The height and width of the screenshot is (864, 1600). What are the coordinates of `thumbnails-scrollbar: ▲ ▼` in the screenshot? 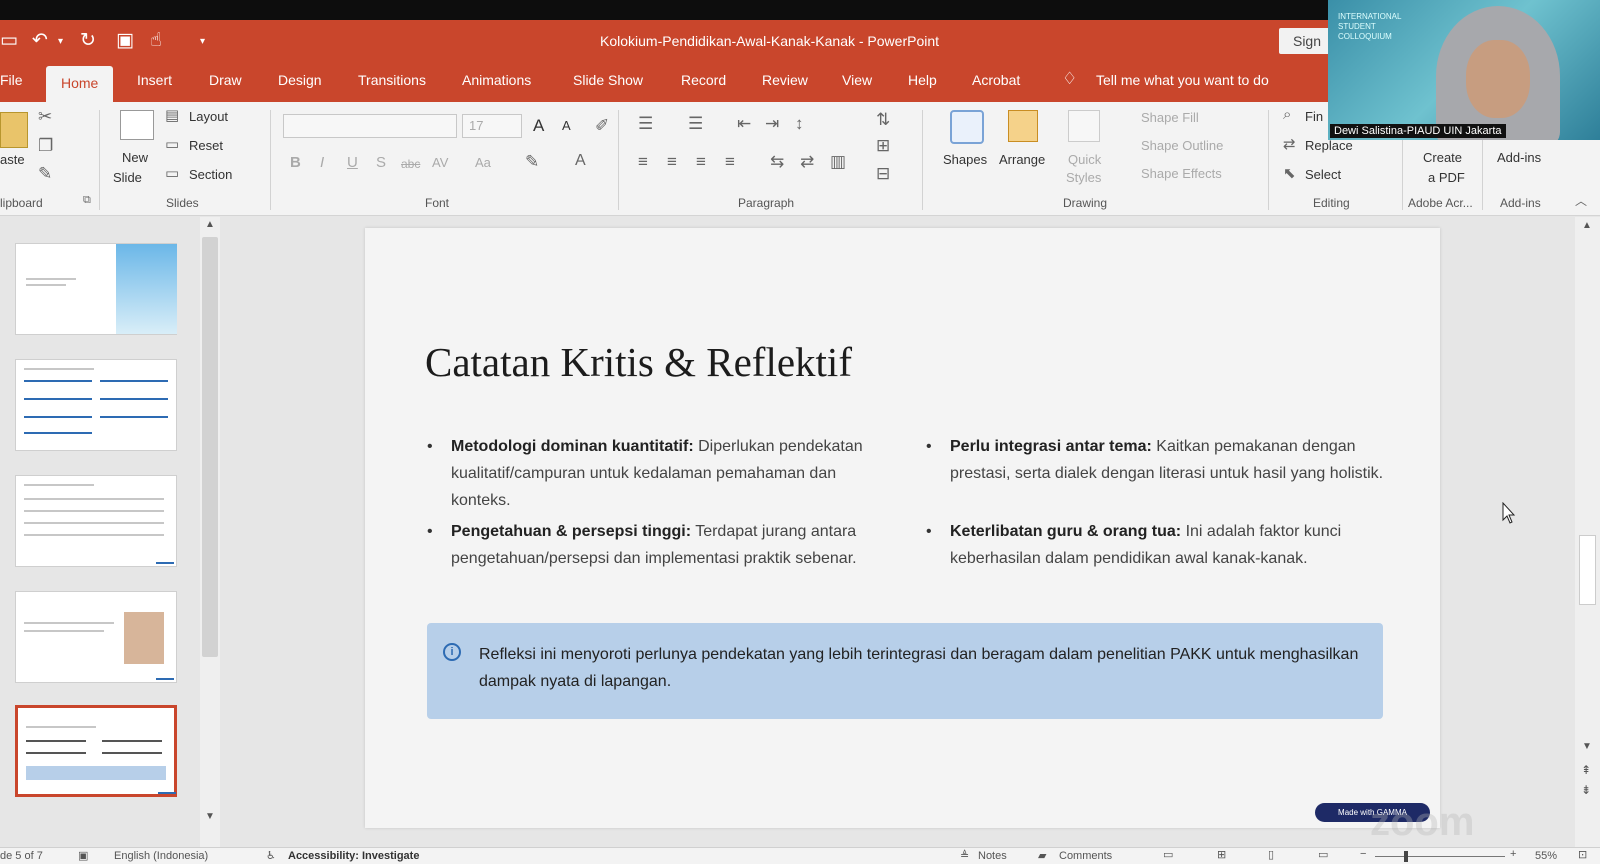 It's located at (210, 532).